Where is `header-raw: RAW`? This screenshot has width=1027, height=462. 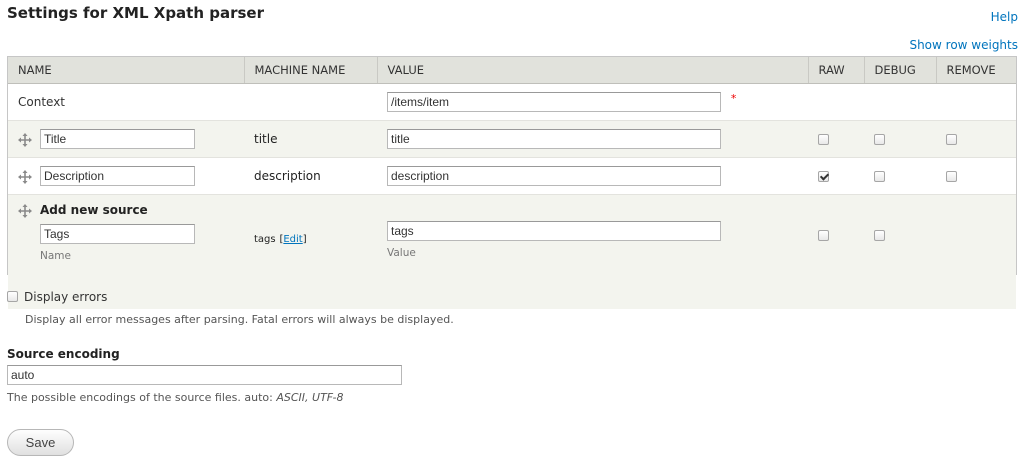 header-raw: RAW is located at coordinates (835, 70).